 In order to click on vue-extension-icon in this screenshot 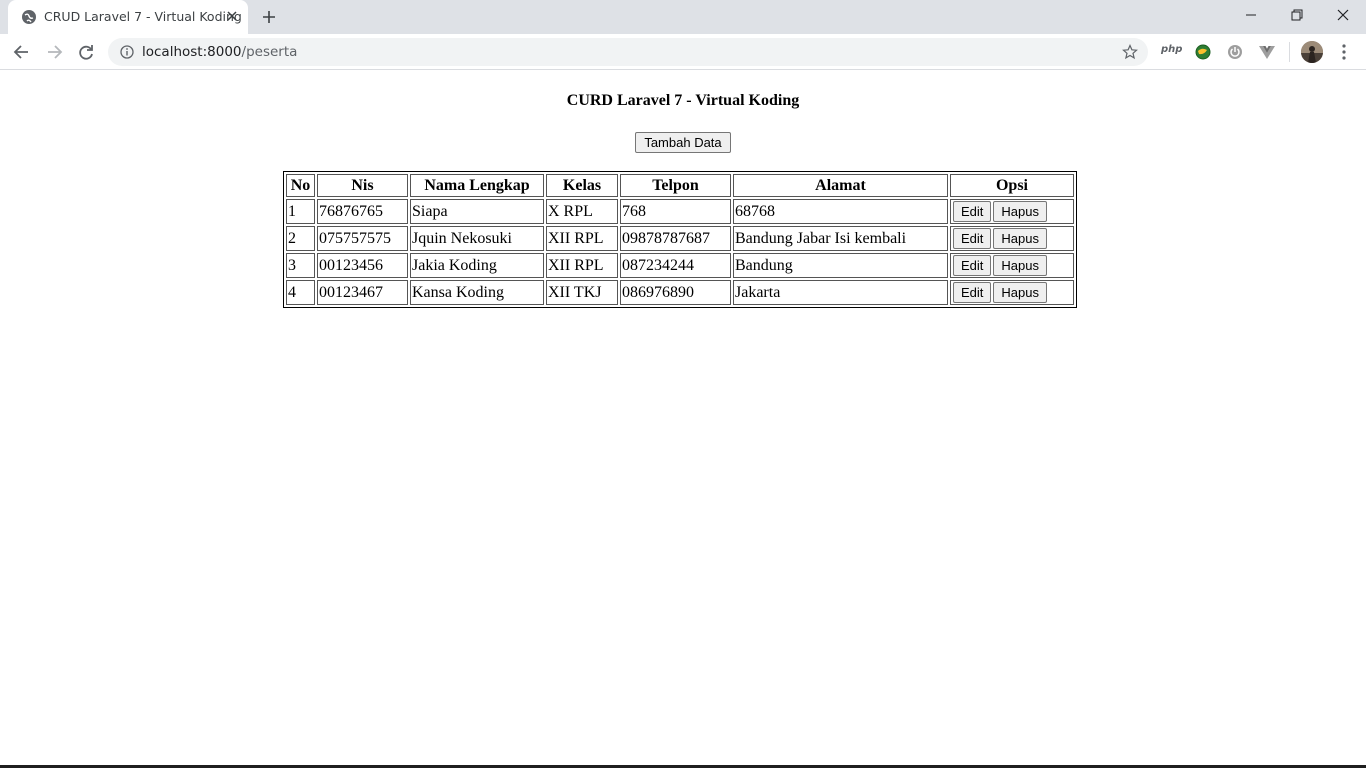, I will do `click(1267, 52)`.